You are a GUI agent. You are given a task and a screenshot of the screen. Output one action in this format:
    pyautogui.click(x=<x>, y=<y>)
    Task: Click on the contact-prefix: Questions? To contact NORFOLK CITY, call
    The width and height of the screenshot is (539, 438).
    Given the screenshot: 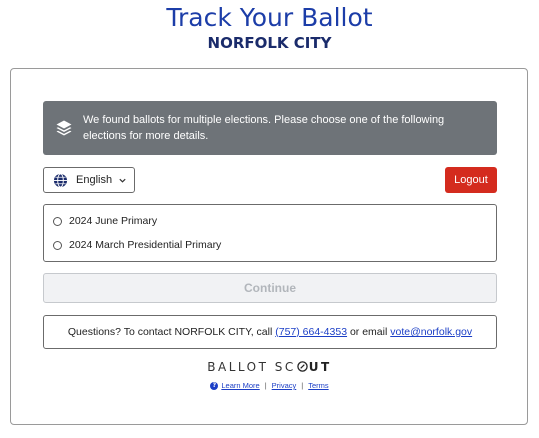 What is the action you would take?
    pyautogui.click(x=170, y=332)
    